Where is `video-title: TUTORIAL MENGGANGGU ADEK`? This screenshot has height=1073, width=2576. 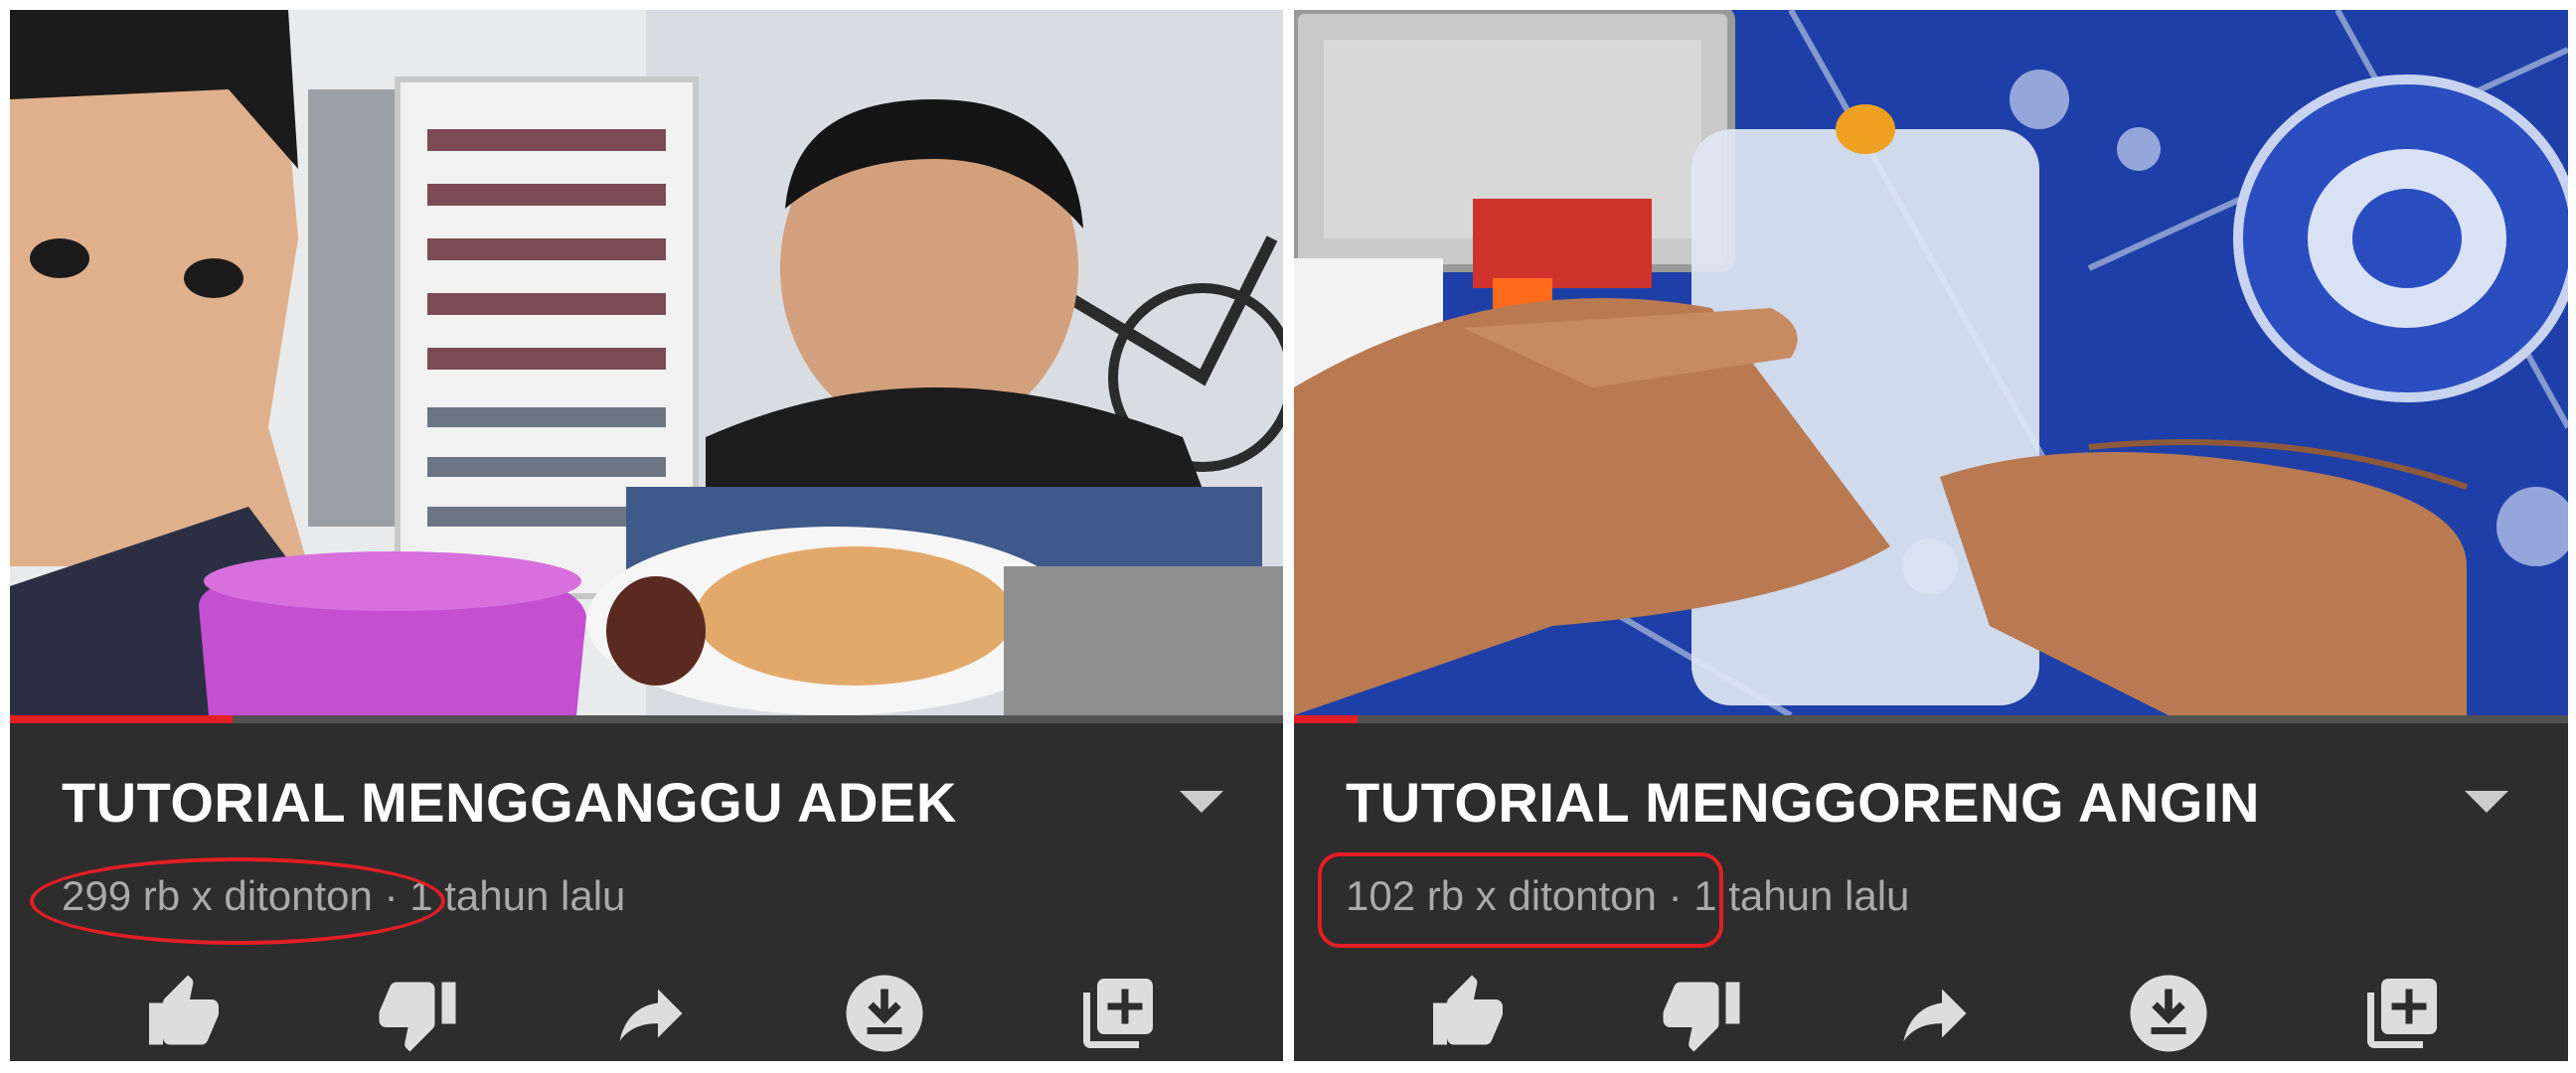
video-title: TUTORIAL MENGGANGGU ADEK is located at coordinates (509, 802).